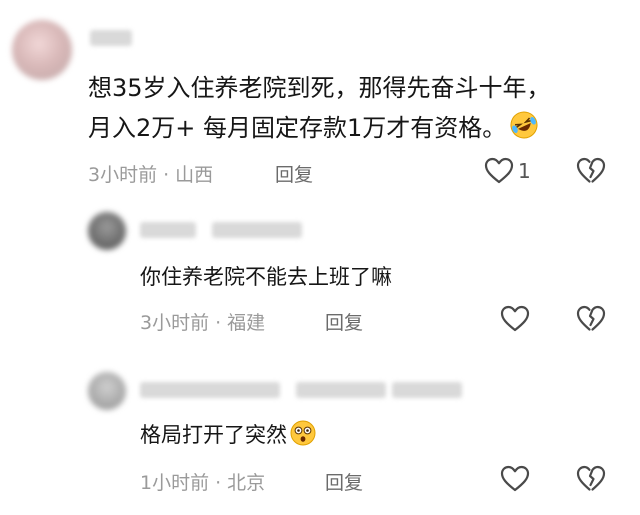 This screenshot has height=515, width=640. I want to click on like-count: 1, so click(524, 171).